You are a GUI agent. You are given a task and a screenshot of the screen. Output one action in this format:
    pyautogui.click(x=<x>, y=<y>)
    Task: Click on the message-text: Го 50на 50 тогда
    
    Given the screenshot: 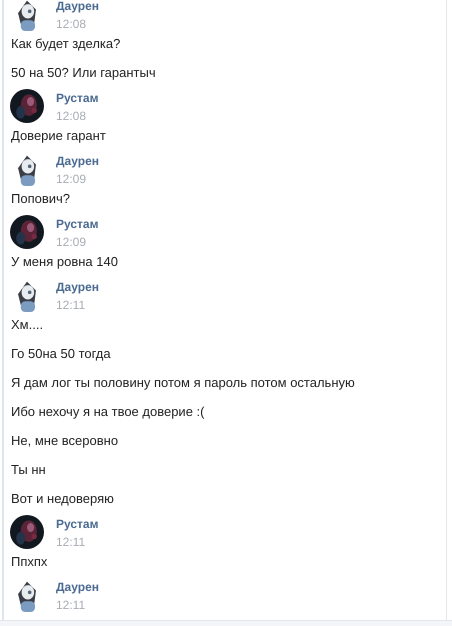 What is the action you would take?
    pyautogui.click(x=61, y=354)
    